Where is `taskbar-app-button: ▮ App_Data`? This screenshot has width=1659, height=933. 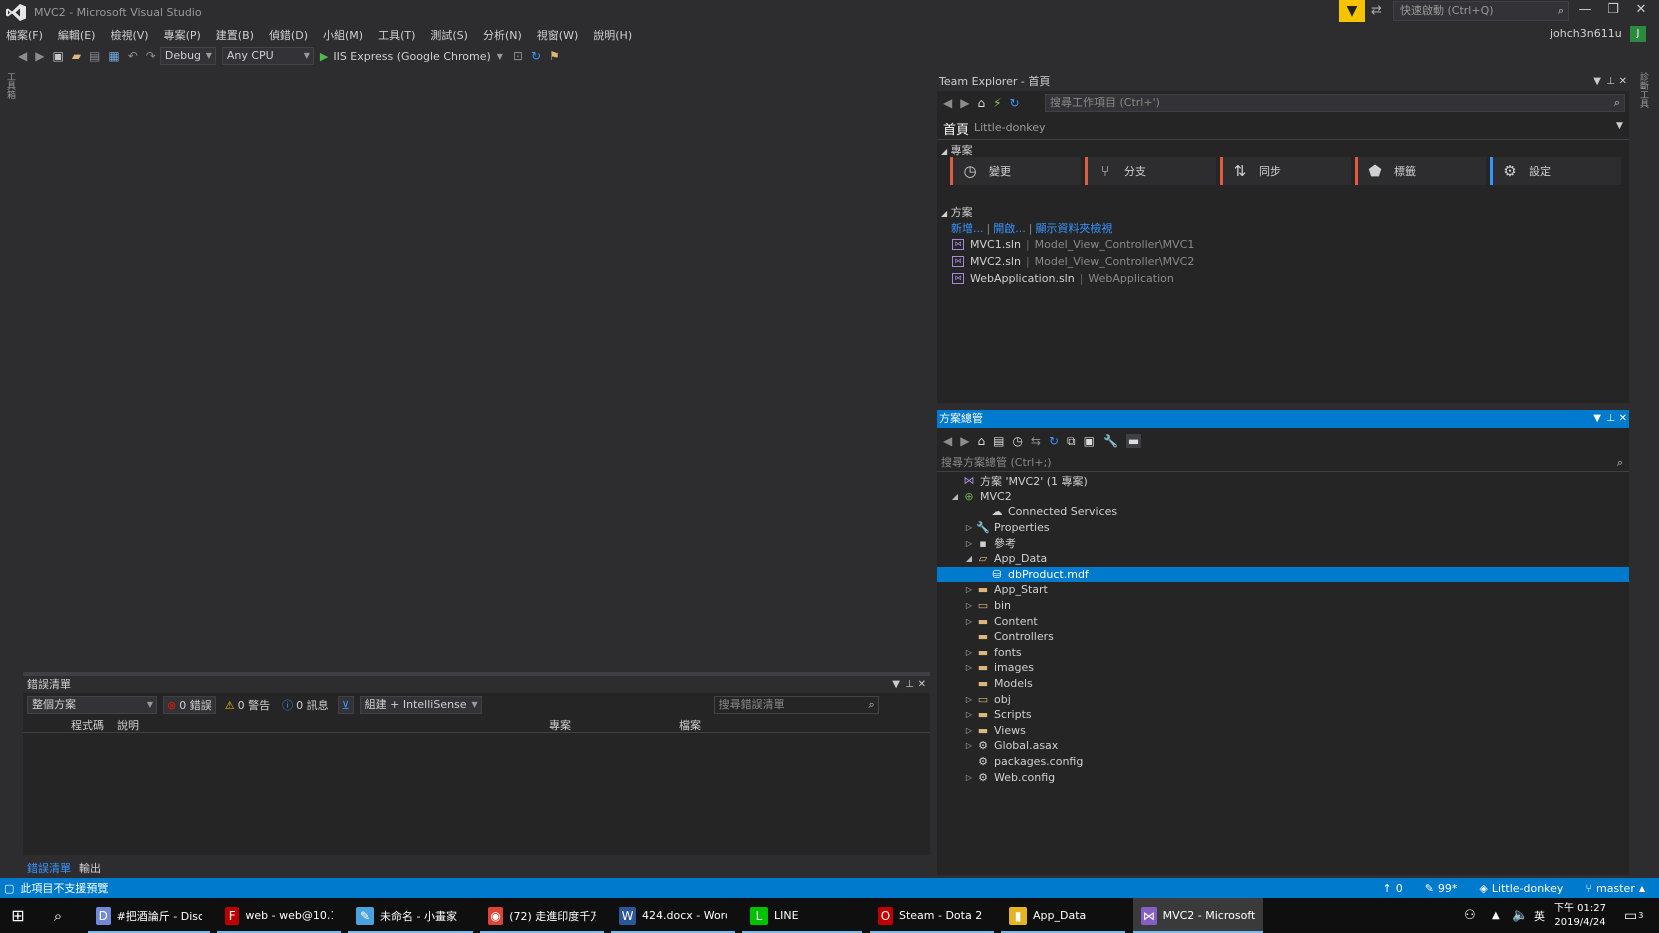
taskbar-app-button: ▮ App_Data is located at coordinates (1063, 915).